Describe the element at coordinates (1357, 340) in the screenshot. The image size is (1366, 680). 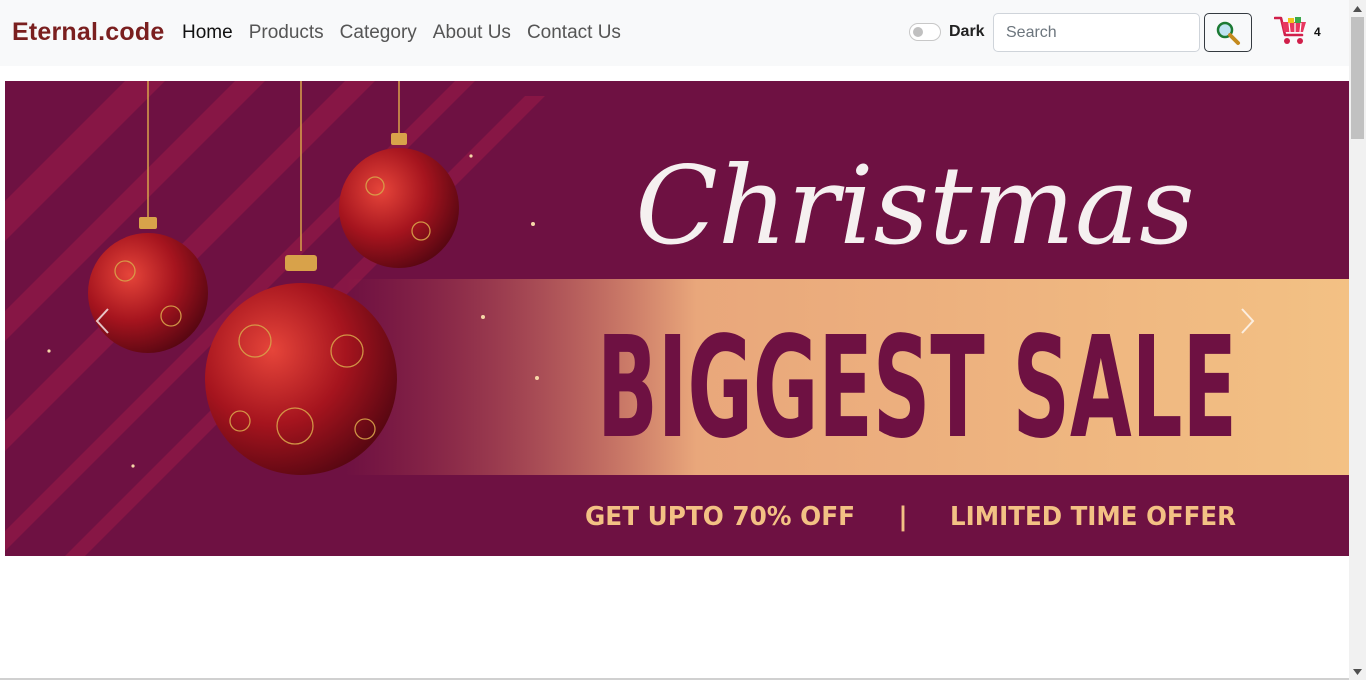
I see `vertical-scrollbar` at that location.